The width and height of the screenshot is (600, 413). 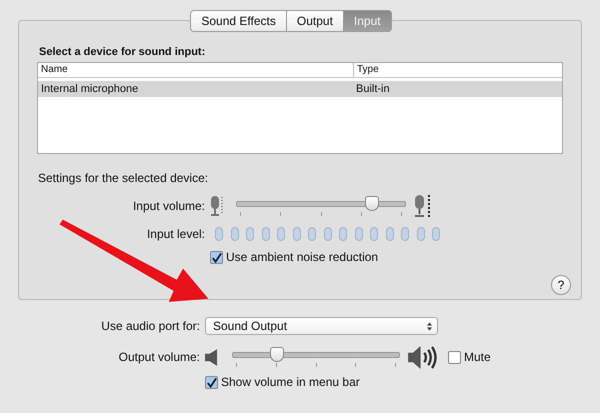 What do you see at coordinates (422, 357) in the screenshot?
I see `loud-speaker-icon` at bounding box center [422, 357].